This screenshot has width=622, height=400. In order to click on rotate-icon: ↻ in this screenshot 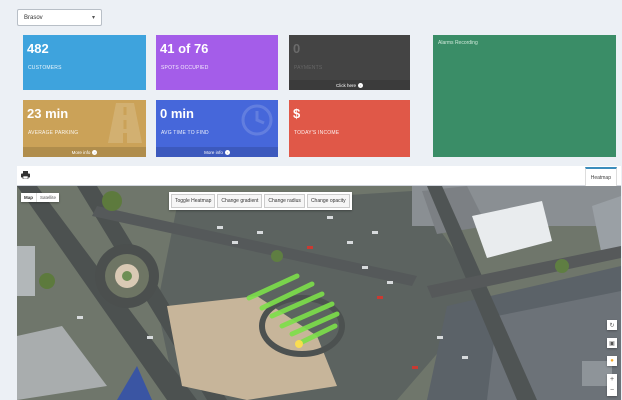, I will do `click(612, 325)`.